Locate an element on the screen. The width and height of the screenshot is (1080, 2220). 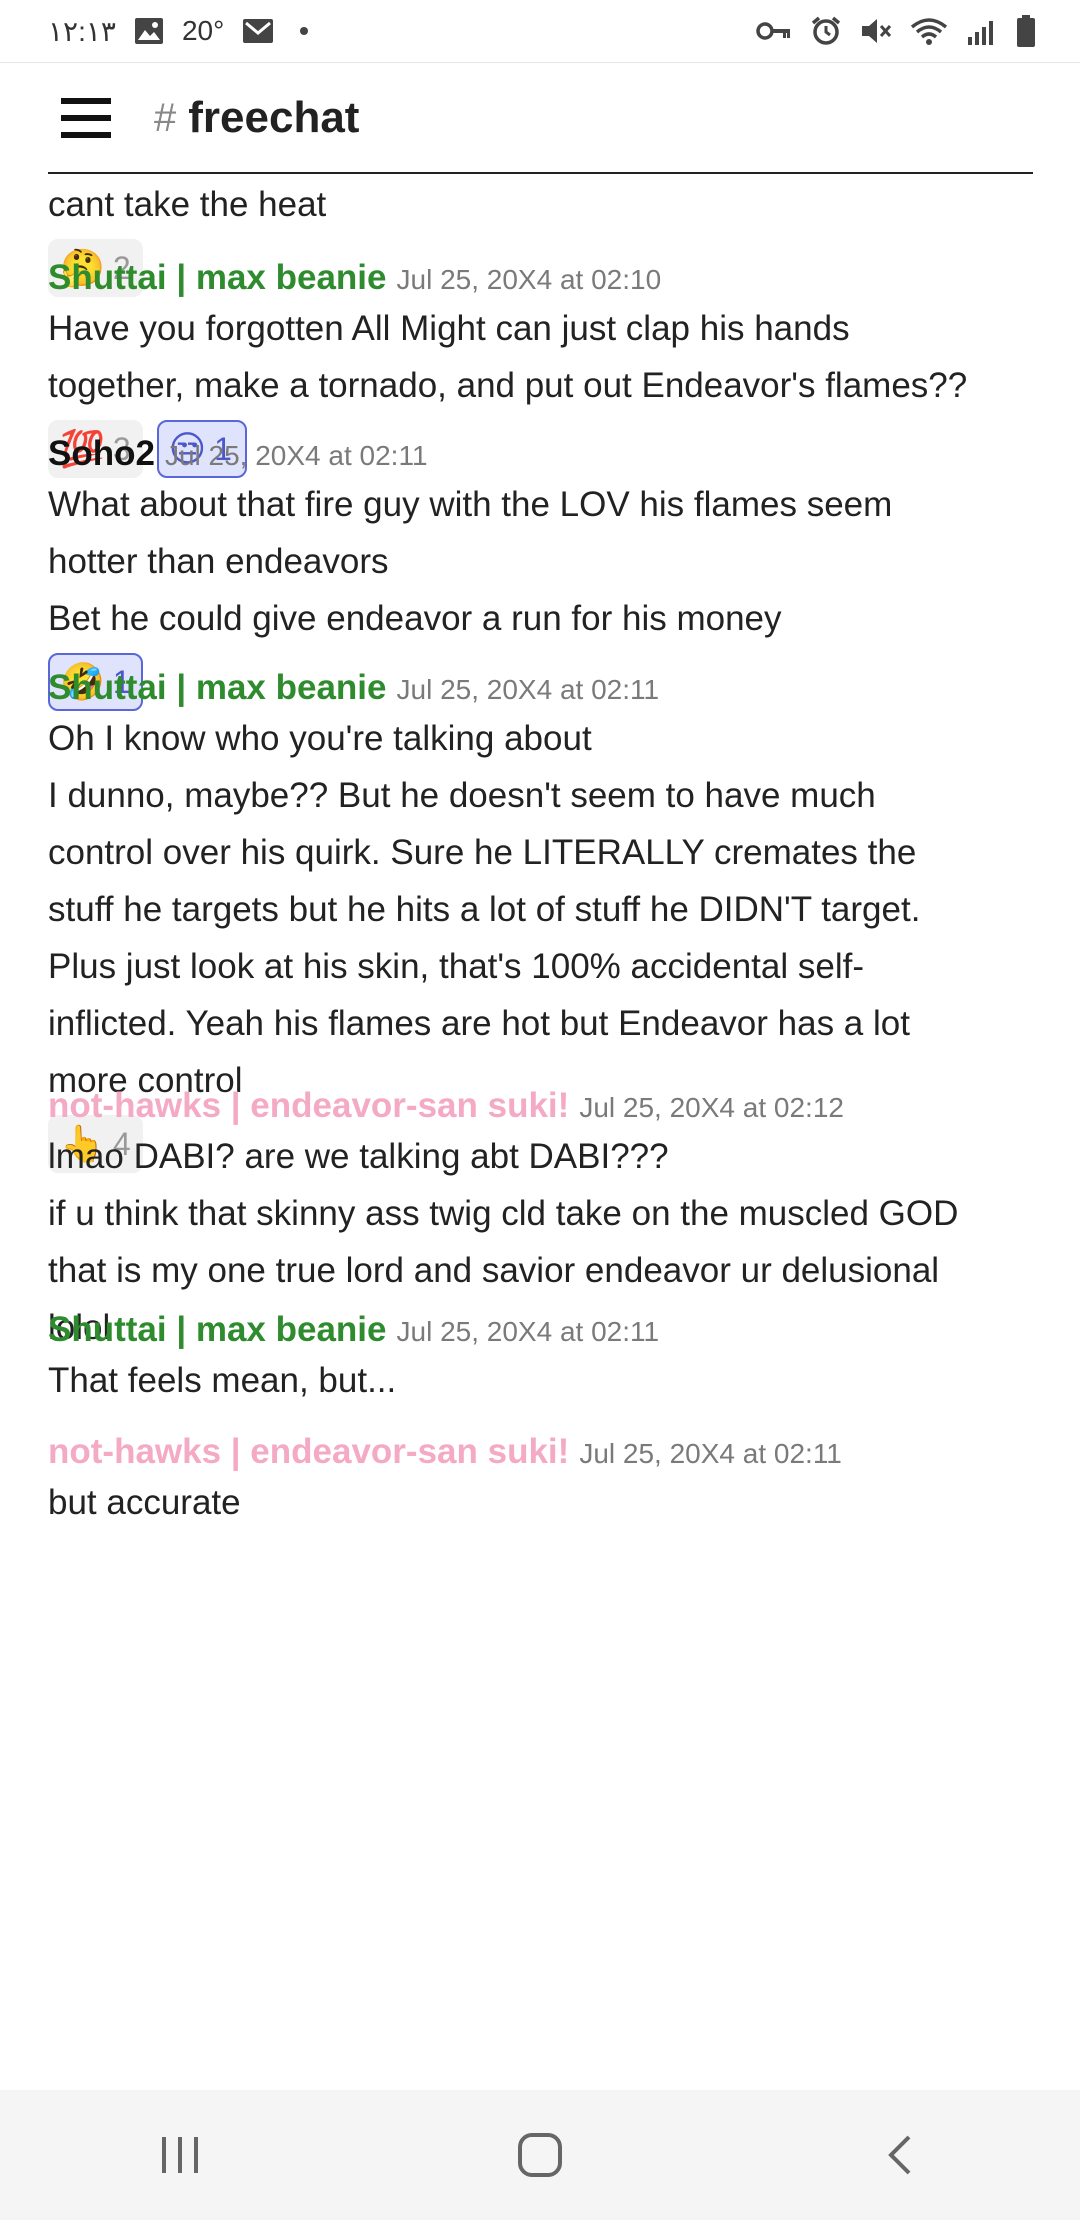
home-icon is located at coordinates (540, 2155).